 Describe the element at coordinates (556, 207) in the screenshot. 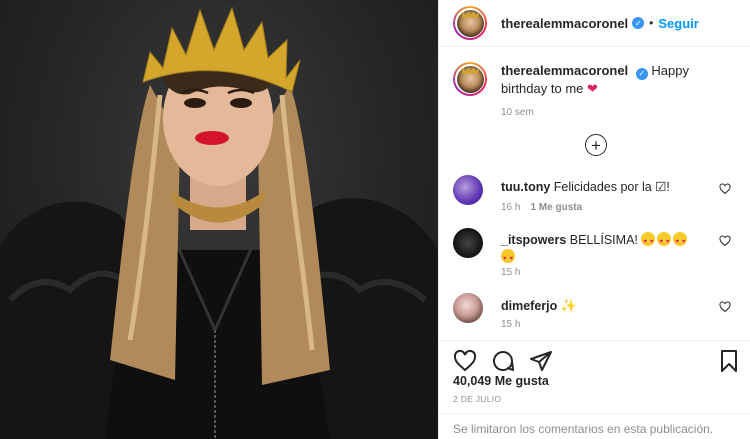

I see `comment-likes: 1 Me gusta` at that location.